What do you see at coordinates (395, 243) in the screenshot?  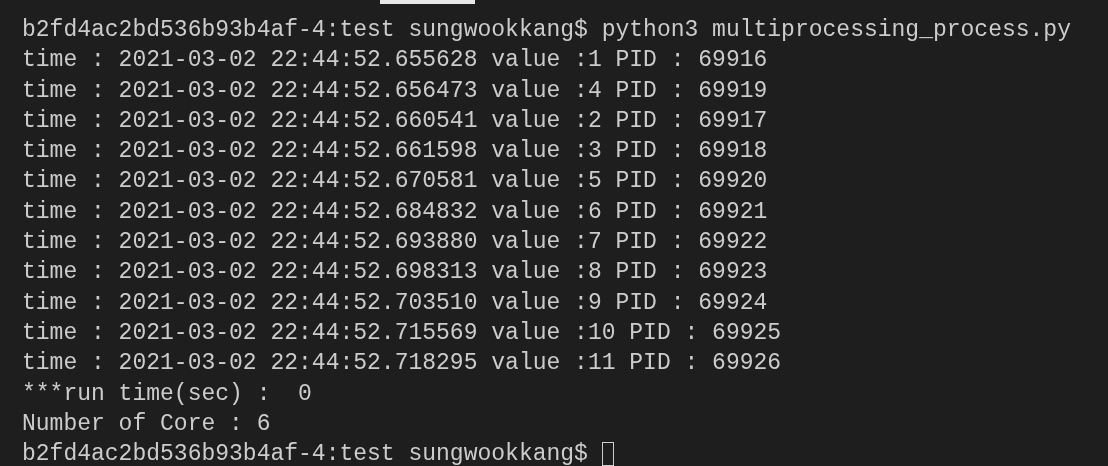 I see `terminal-line: time : 2021-03-02 22:44:52.693880 value :7 PID : 69922` at bounding box center [395, 243].